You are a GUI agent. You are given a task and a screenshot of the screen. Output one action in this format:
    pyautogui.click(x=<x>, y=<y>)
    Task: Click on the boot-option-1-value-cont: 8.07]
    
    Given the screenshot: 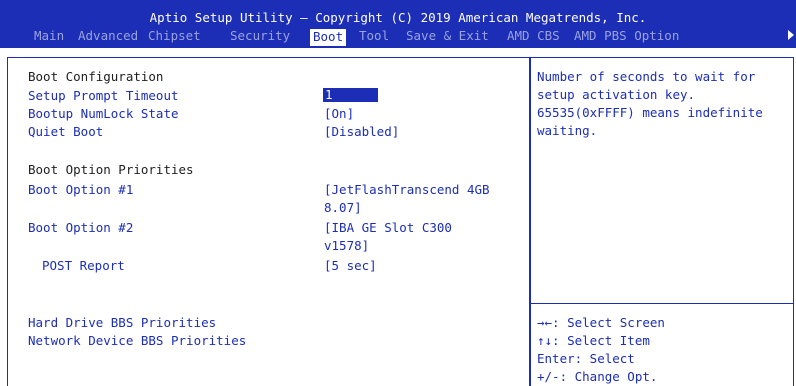 What is the action you would take?
    pyautogui.click(x=343, y=208)
    